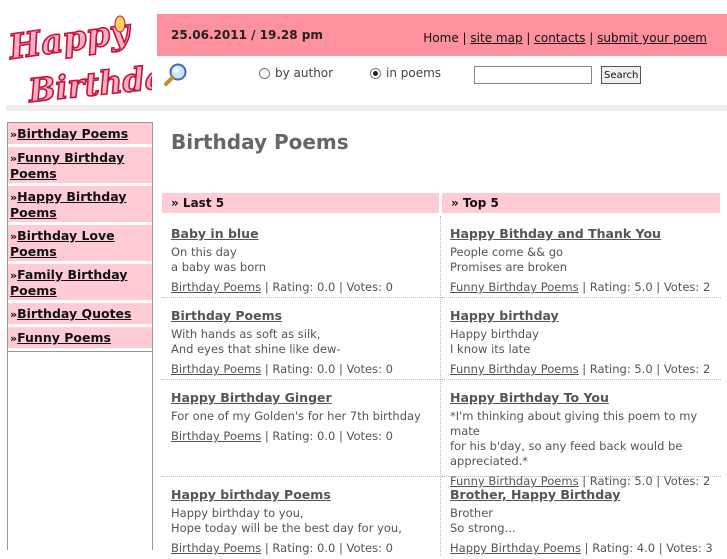 This screenshot has height=559, width=727. I want to click on poem-excerpt-line: Promises are broken, so click(509, 267).